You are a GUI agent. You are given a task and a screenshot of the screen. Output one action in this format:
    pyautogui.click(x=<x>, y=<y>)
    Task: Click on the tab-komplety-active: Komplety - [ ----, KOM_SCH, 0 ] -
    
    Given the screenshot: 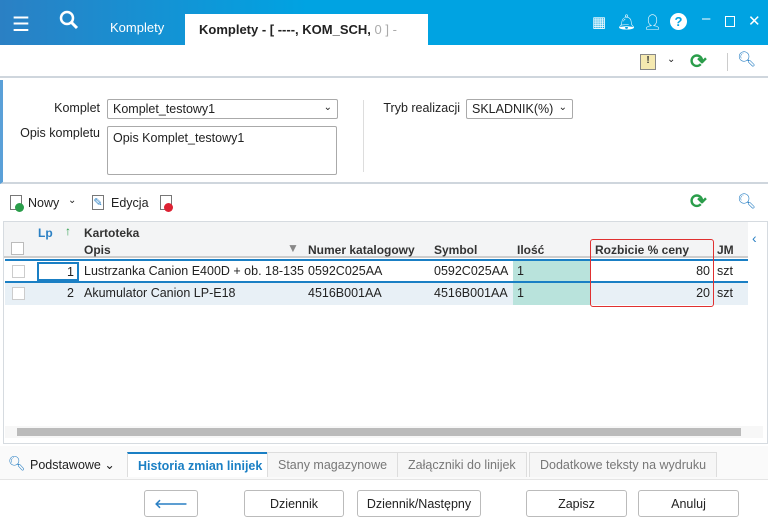 What is the action you would take?
    pyautogui.click(x=306, y=29)
    